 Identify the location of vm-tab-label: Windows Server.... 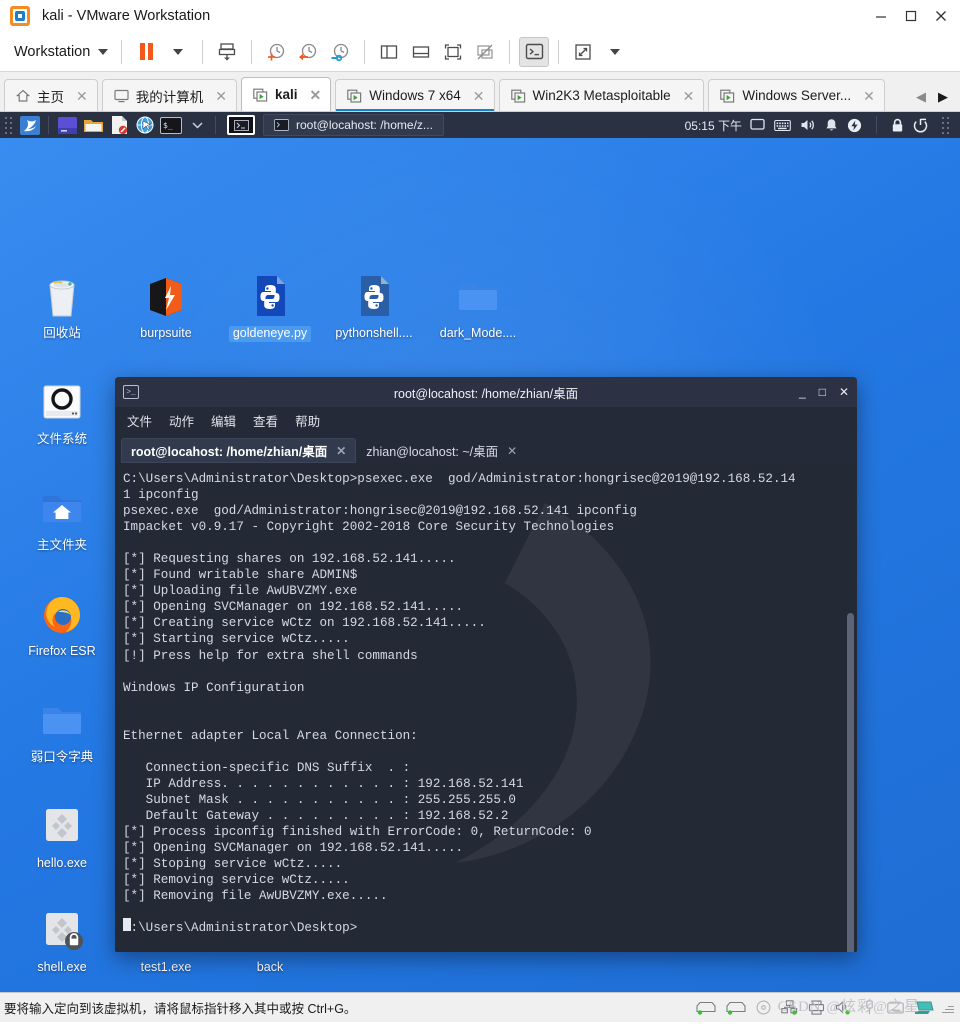
(797, 95).